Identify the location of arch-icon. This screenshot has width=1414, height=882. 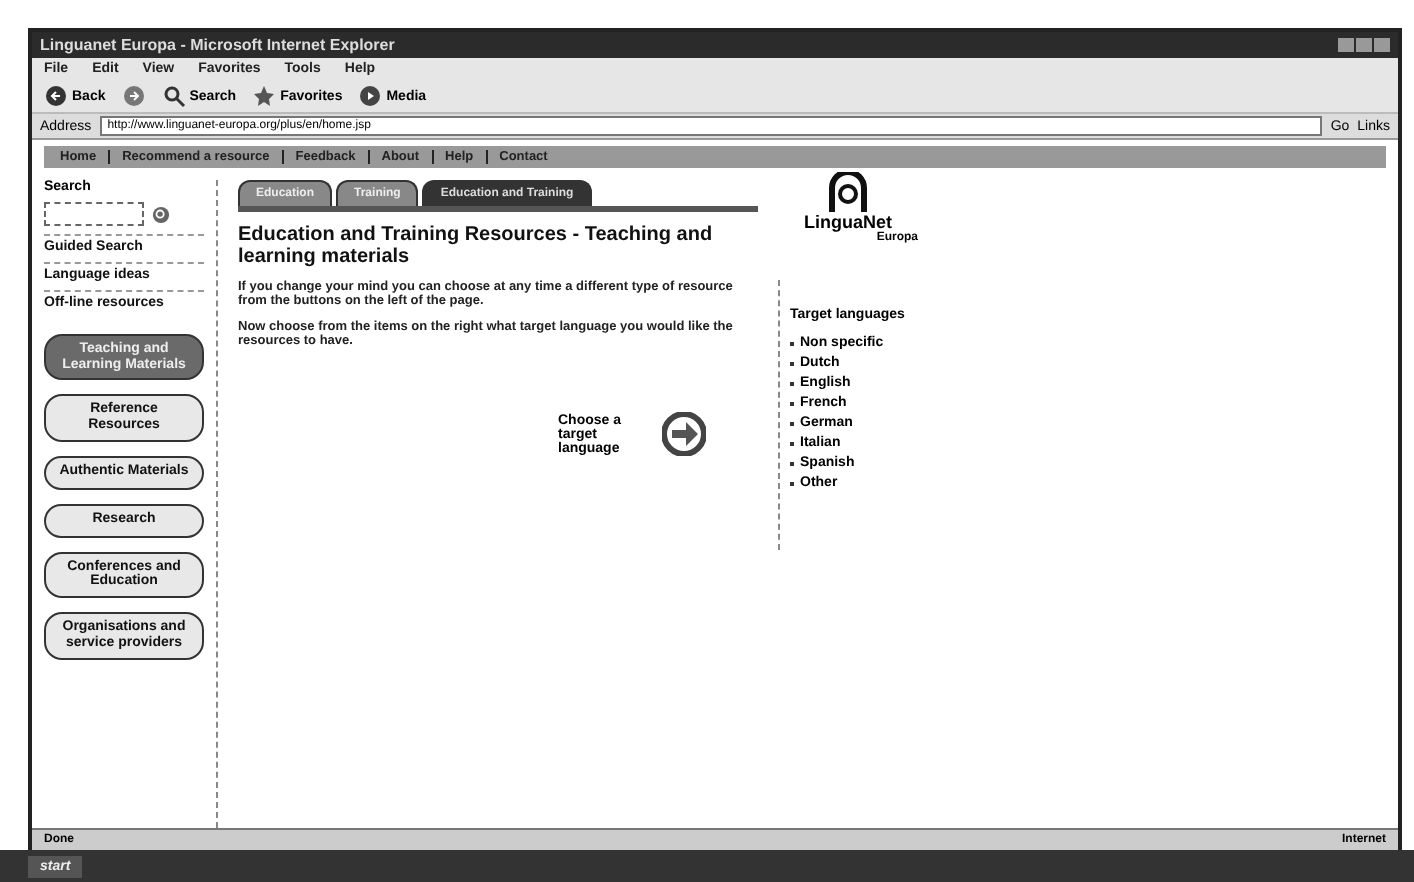
(848, 192).